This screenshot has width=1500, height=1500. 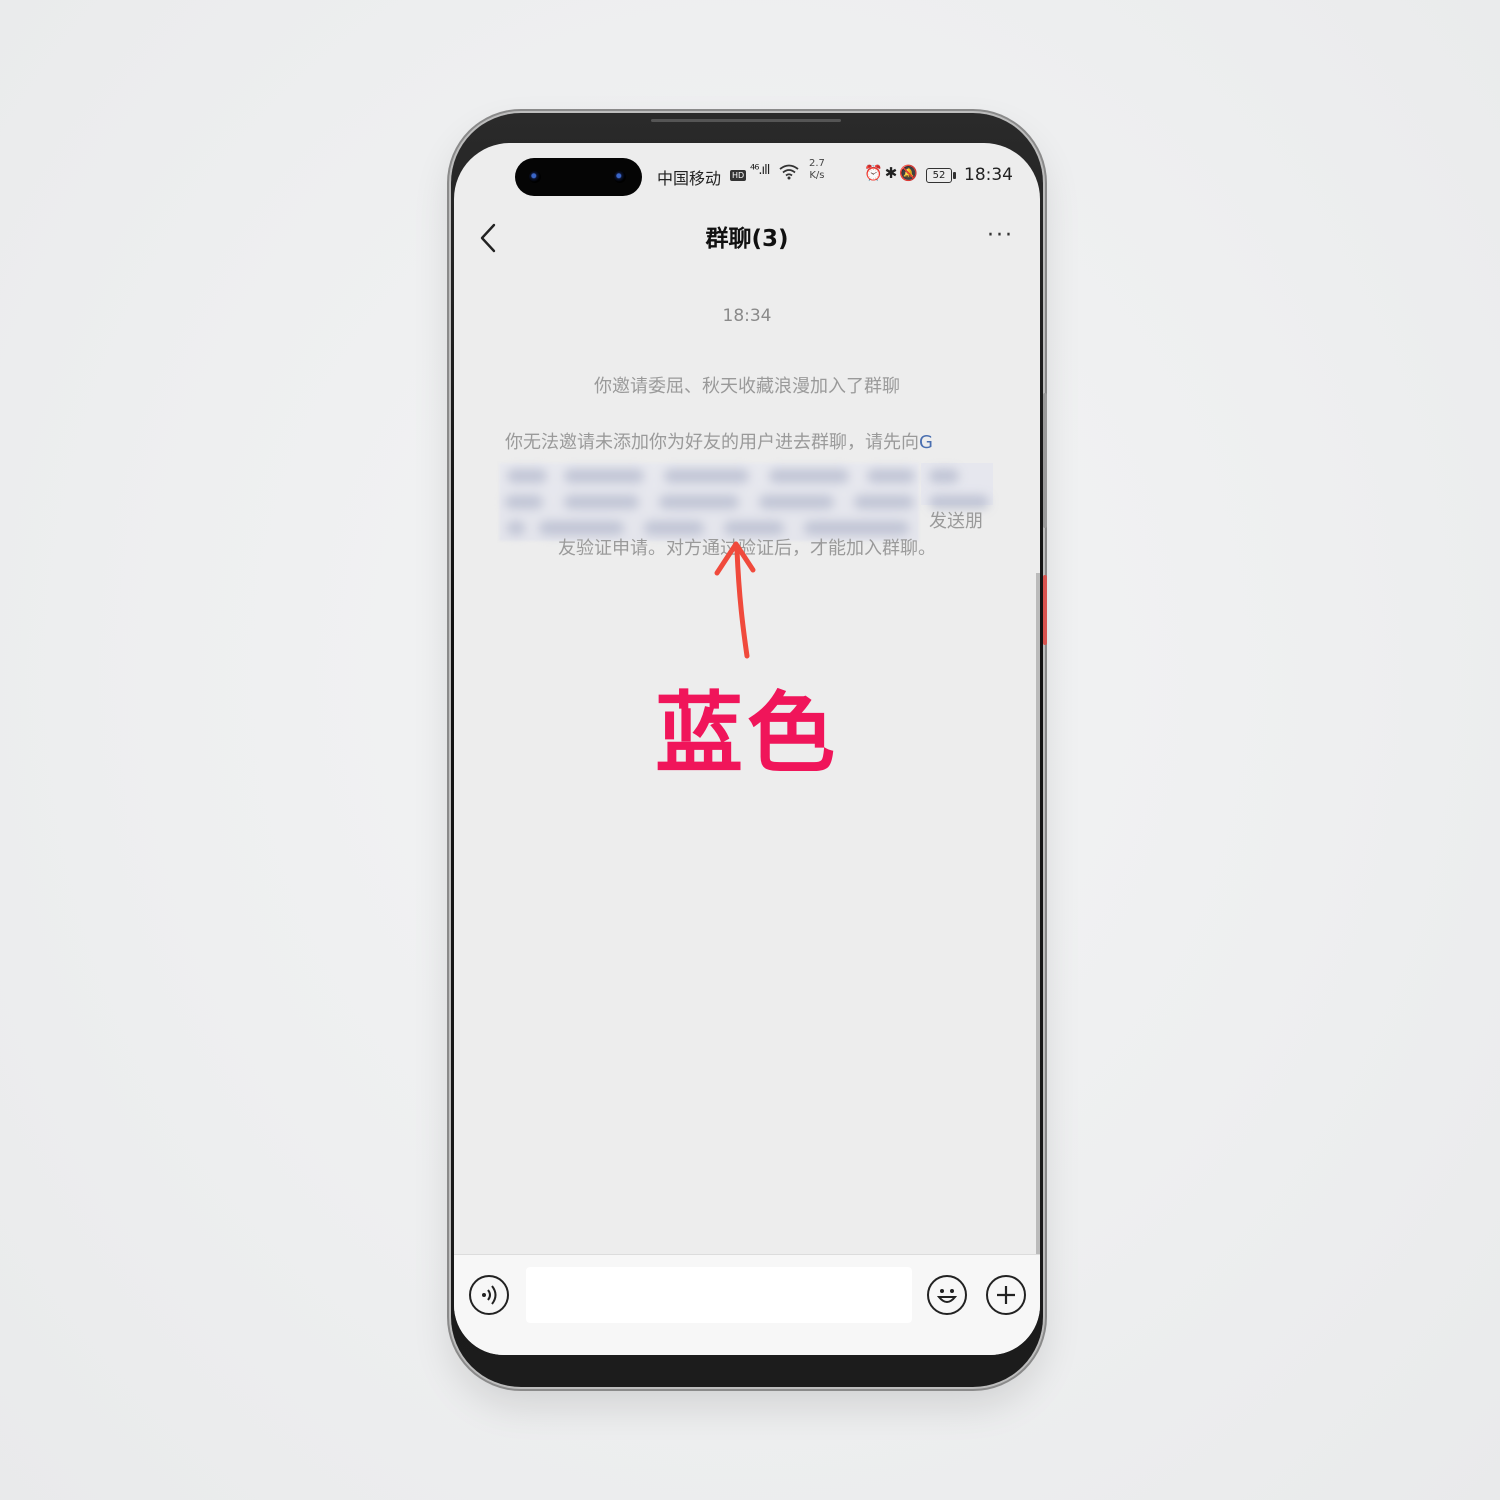 I want to click on system-message-cannot-invite: 你无法邀请未添加你为好友的用户进去群聊，请先向G, so click(x=750, y=441).